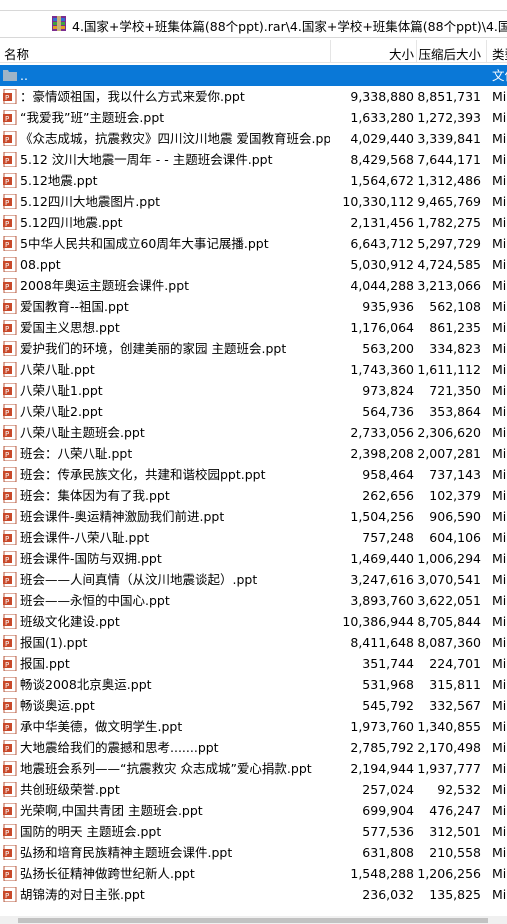 Image resolution: width=507 pixels, height=924 pixels. Describe the element at coordinates (253, 495) in the screenshot. I see `file-row: P 班会：集体因为有了我.ppt 262,656 102,379 Mi` at that location.